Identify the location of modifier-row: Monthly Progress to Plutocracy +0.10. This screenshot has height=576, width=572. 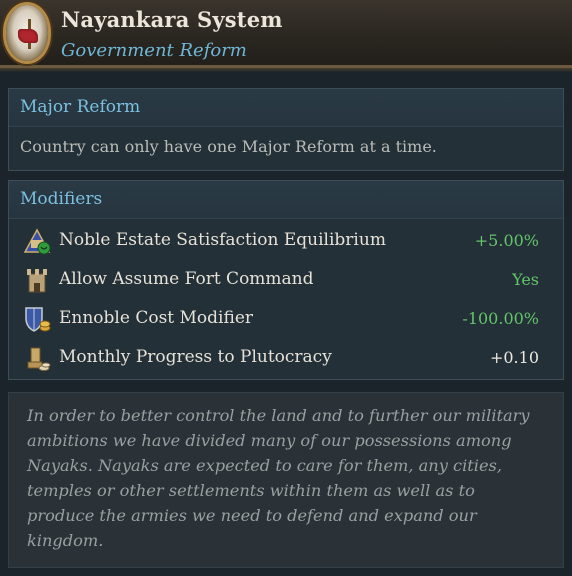
(286, 357).